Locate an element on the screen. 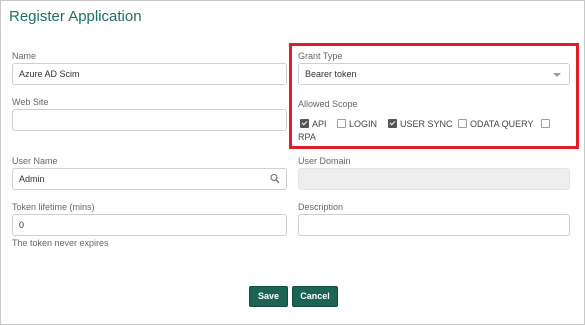  dialog-title: Register Application is located at coordinates (75, 16).